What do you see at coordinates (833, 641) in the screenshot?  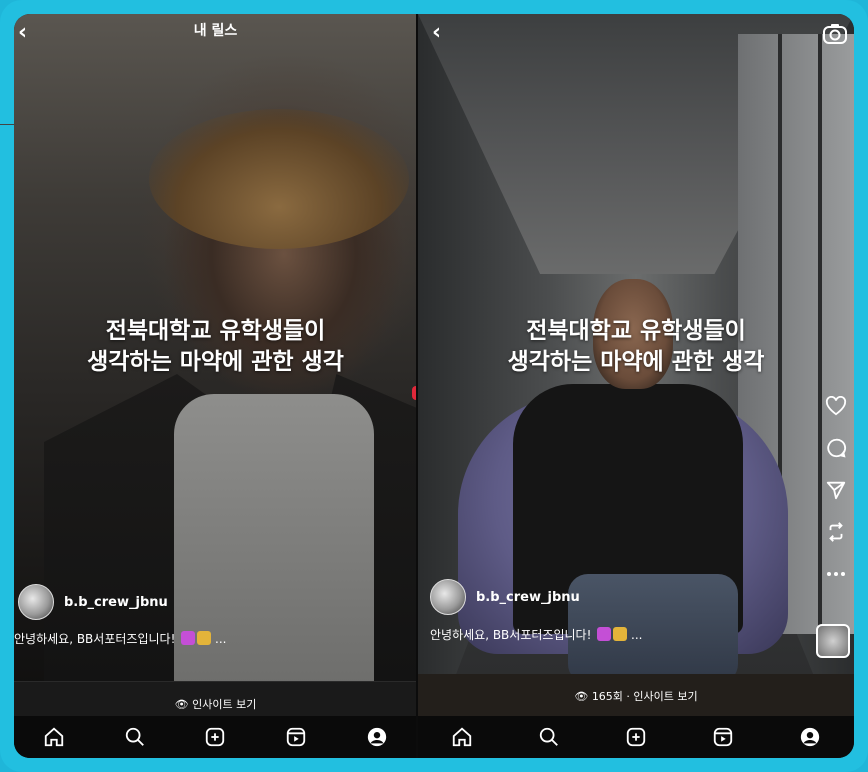 I see `audio-thumbnail` at bounding box center [833, 641].